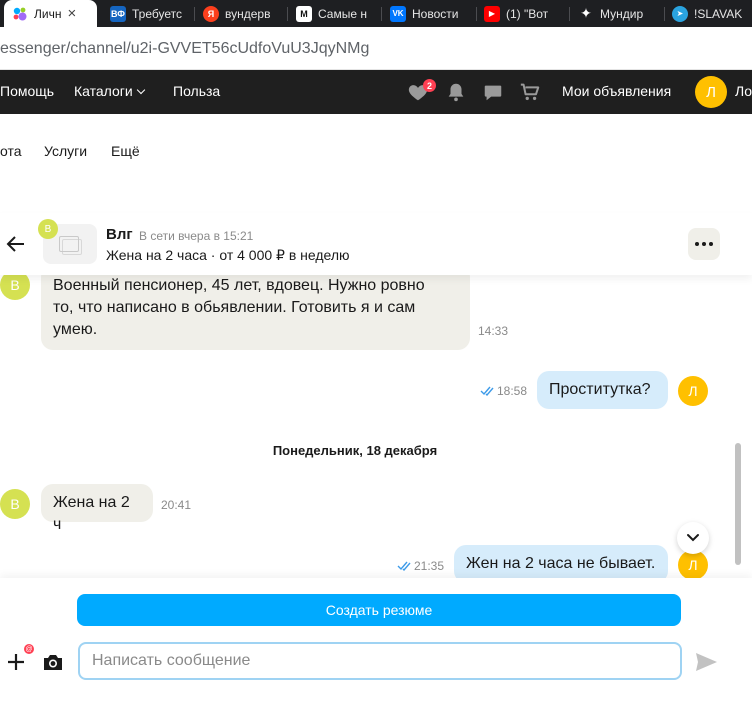 This screenshot has width=752, height=725. I want to click on ad-title-line: Жена на 2 часа · от 4 000 ₽ в неделю, so click(228, 255).